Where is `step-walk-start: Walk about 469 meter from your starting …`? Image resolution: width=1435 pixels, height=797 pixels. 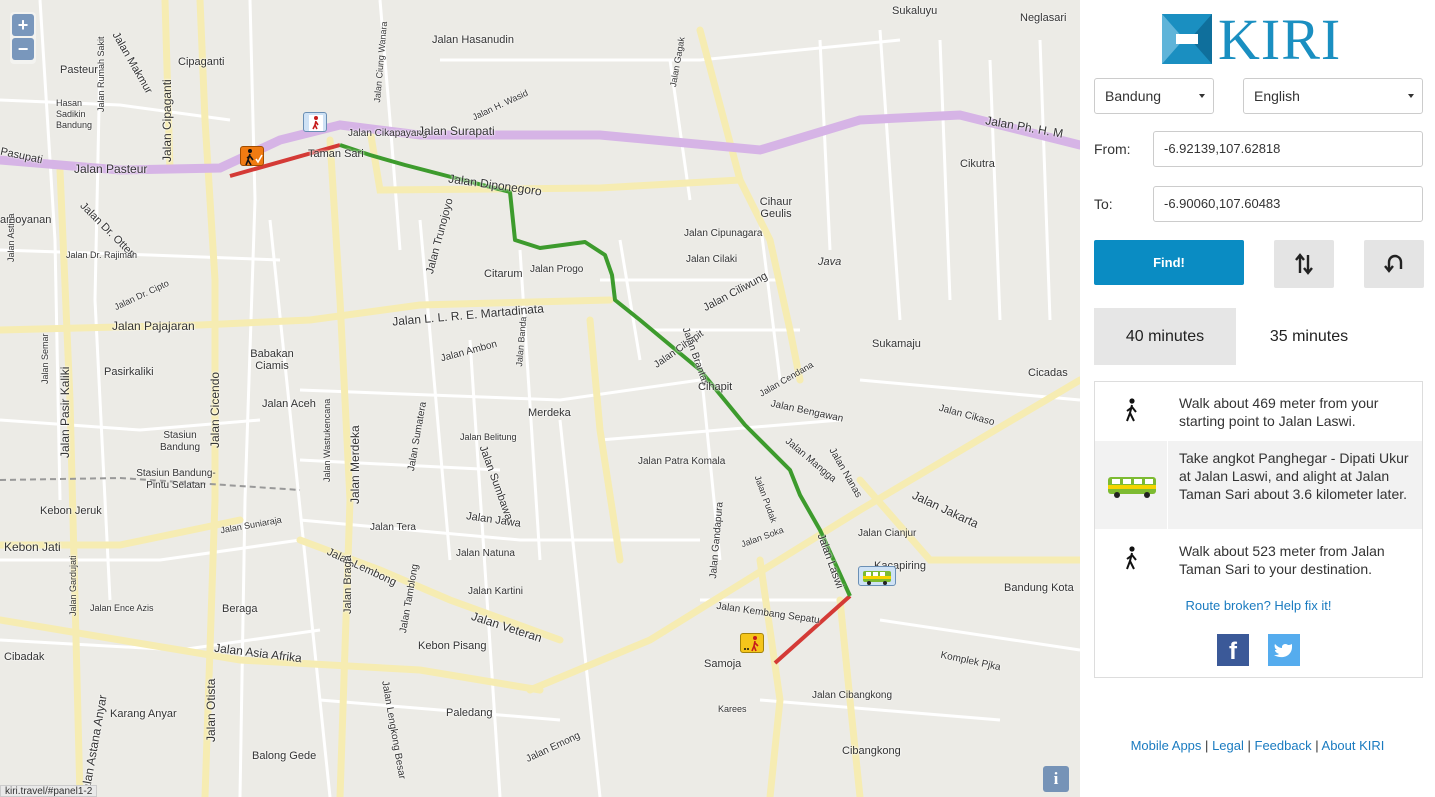 step-walk-start: Walk about 469 meter from your starting … is located at coordinates (1258, 411).